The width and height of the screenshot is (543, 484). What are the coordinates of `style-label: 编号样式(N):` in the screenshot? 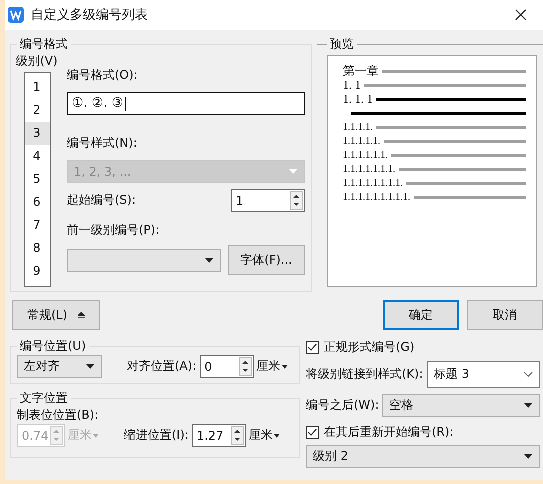 It's located at (102, 143).